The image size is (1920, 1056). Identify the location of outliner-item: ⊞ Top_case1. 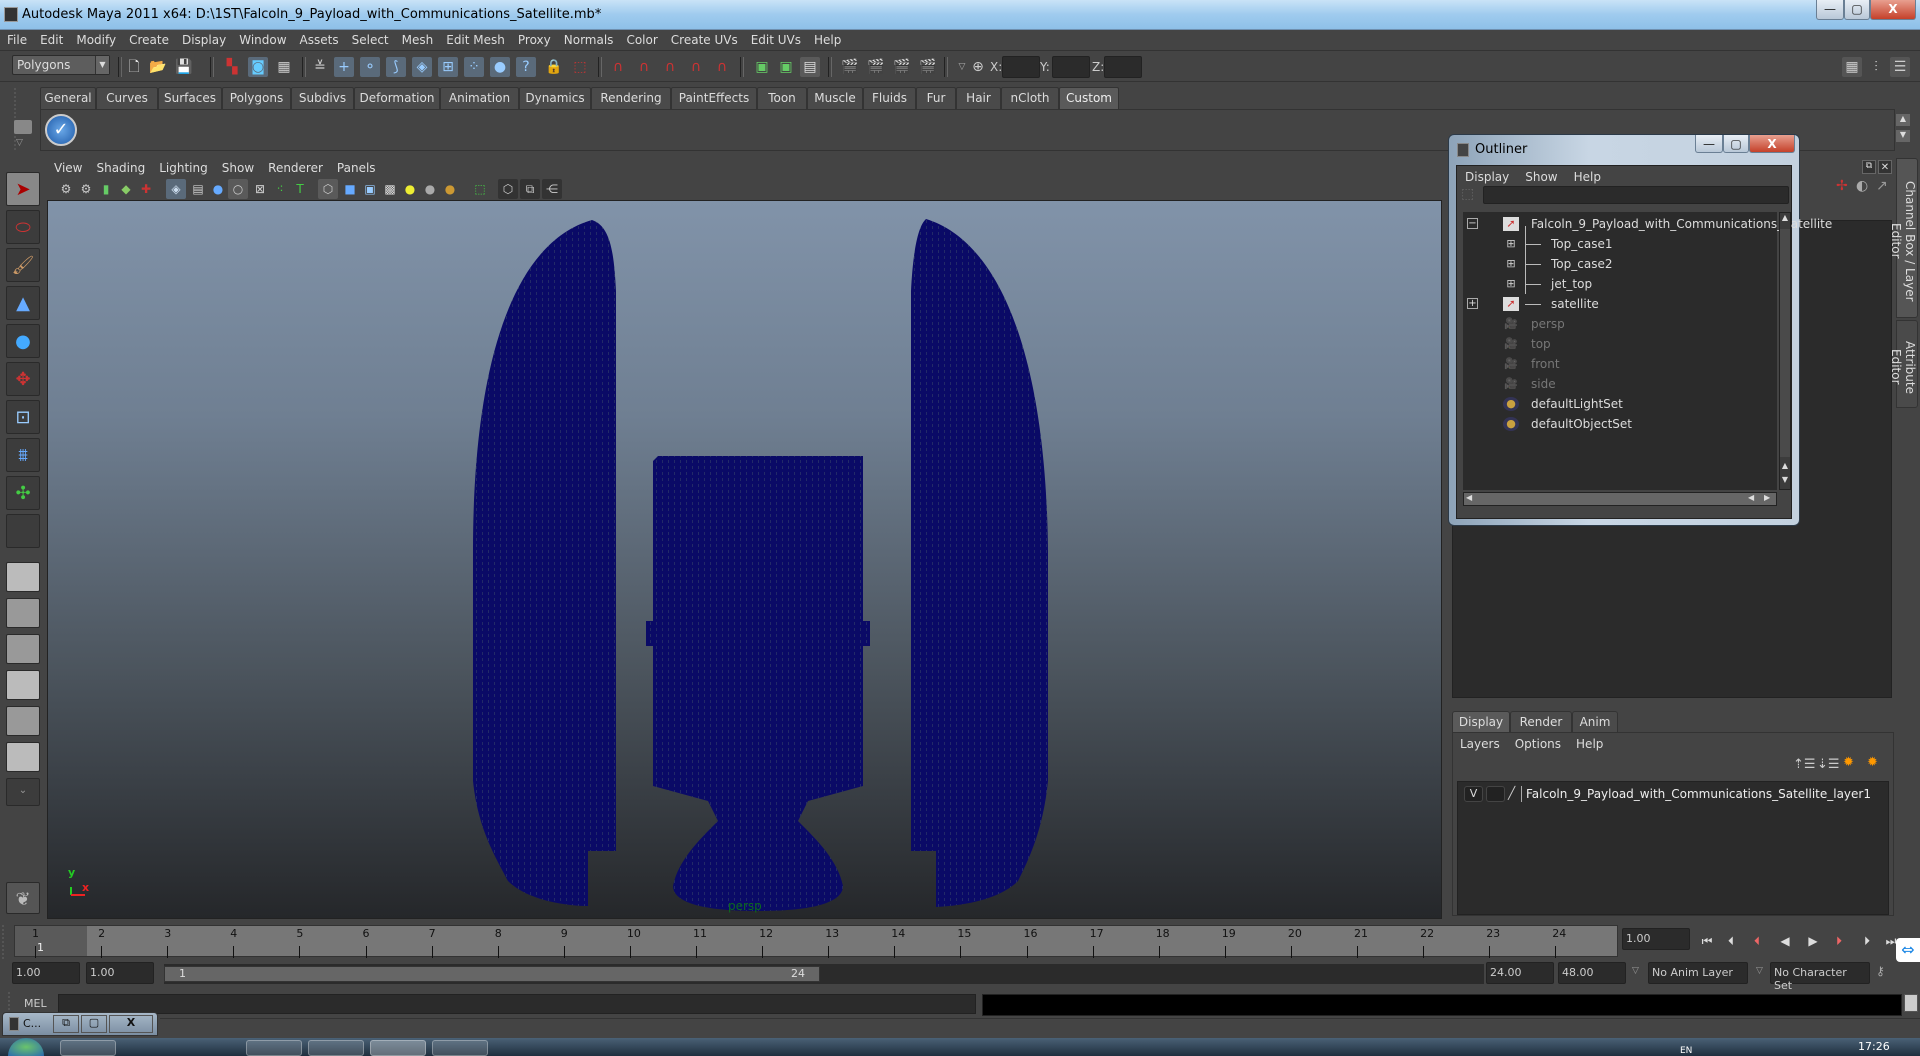
(1618, 244).